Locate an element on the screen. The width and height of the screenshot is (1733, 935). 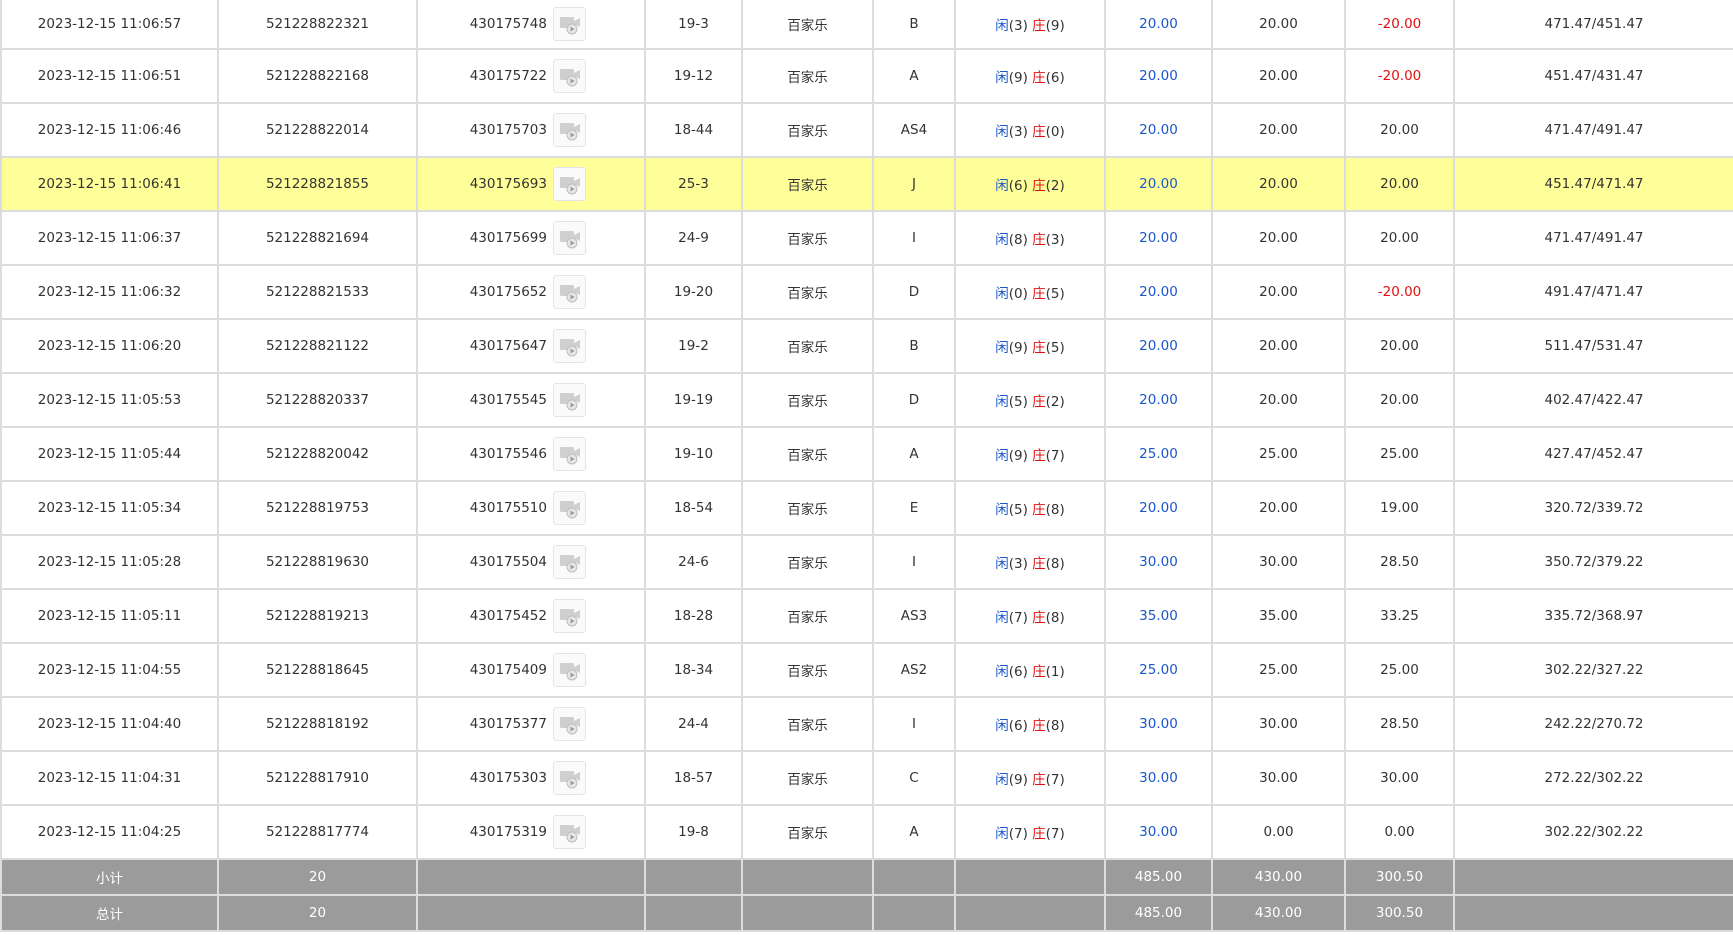
round-number: 430175703 is located at coordinates (508, 130).